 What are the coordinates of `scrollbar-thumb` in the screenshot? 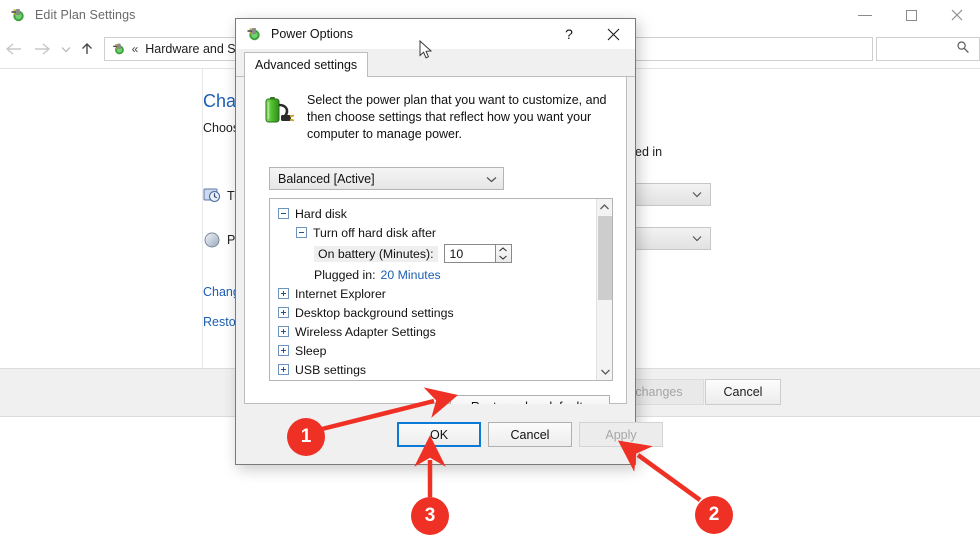 It's located at (605, 258).